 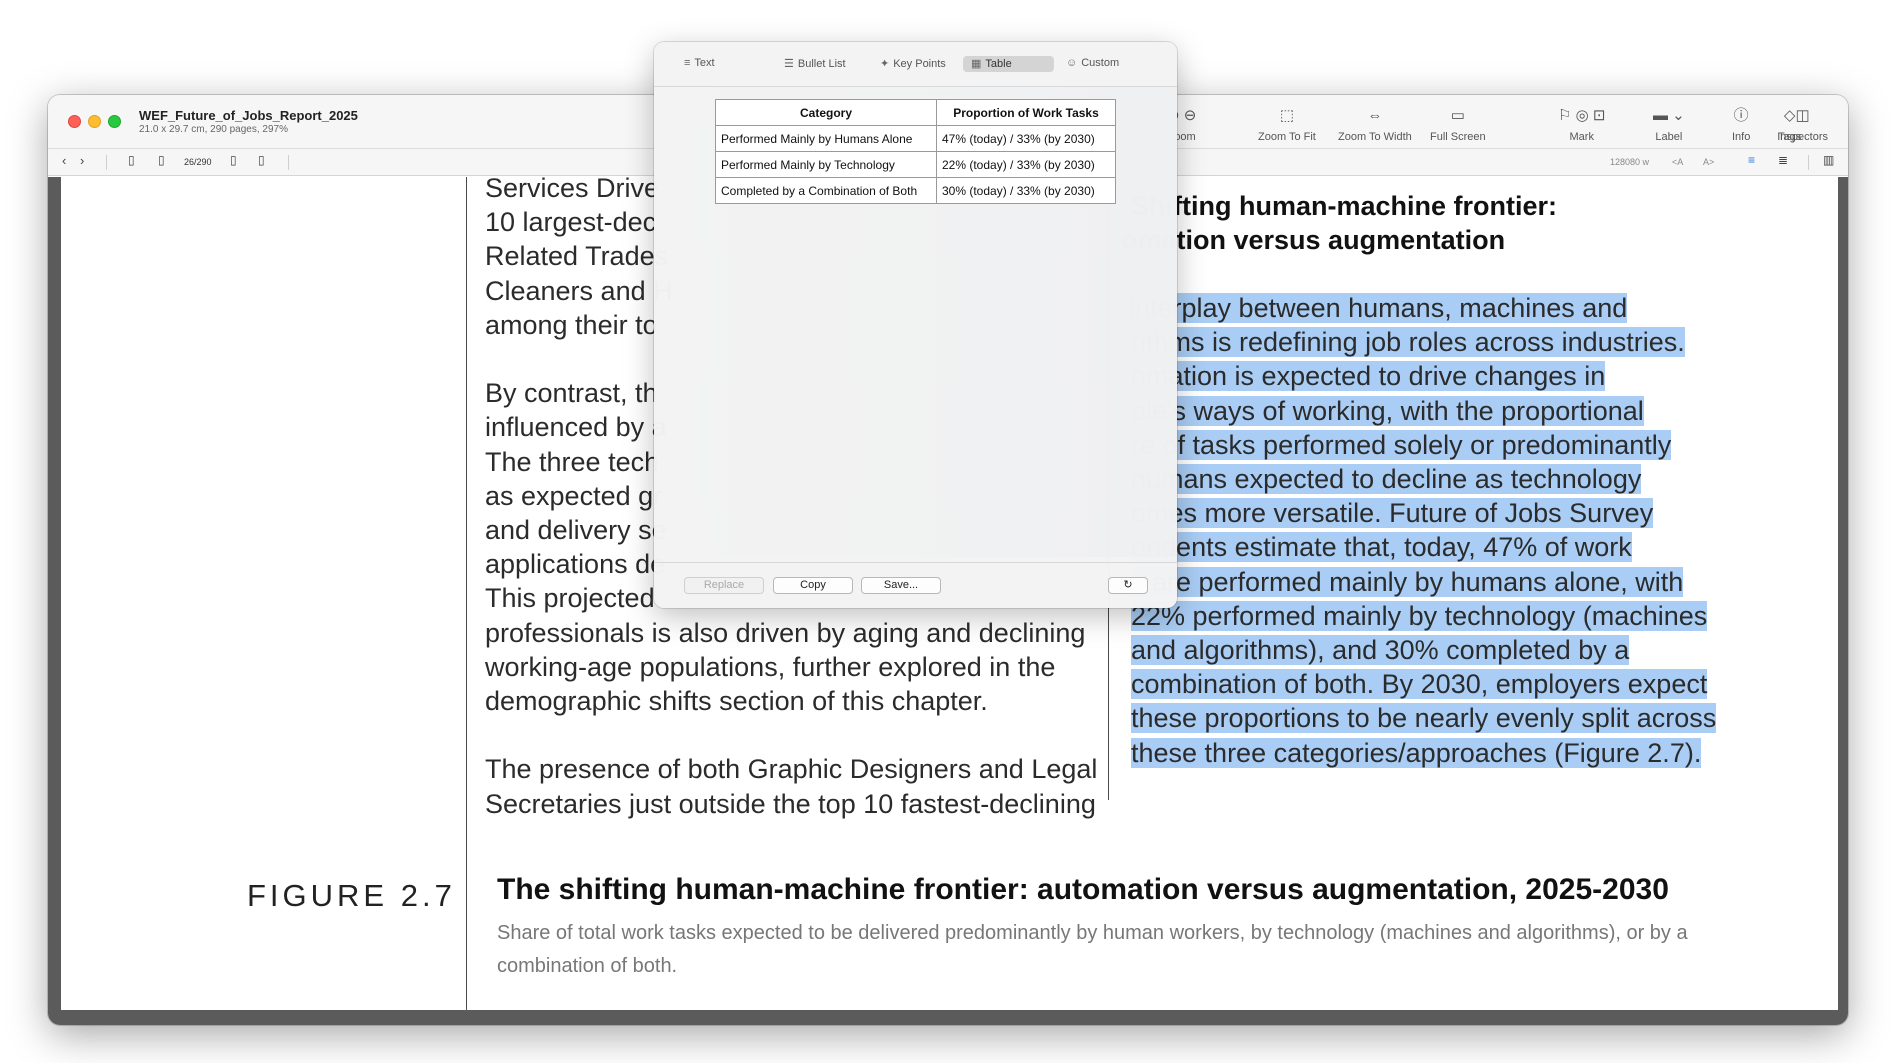 What do you see at coordinates (913, 64) in the screenshot?
I see `tab-key-points: ✦ Key Points` at bounding box center [913, 64].